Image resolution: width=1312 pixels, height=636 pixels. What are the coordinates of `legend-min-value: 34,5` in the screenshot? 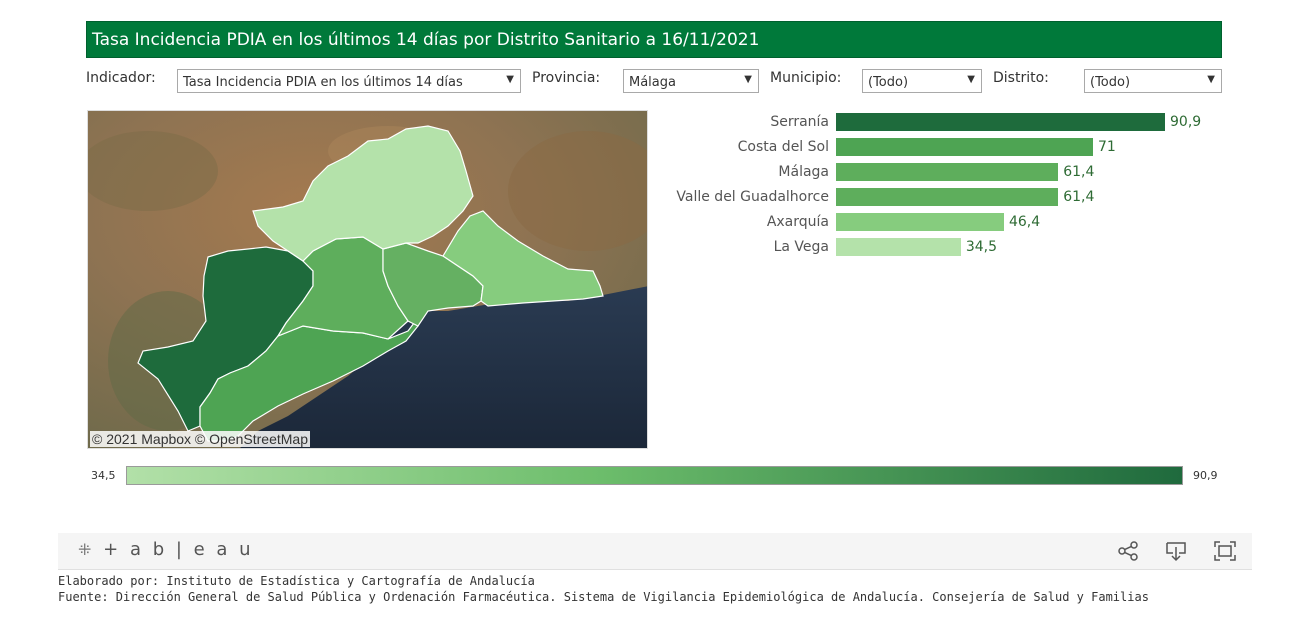 It's located at (103, 475).